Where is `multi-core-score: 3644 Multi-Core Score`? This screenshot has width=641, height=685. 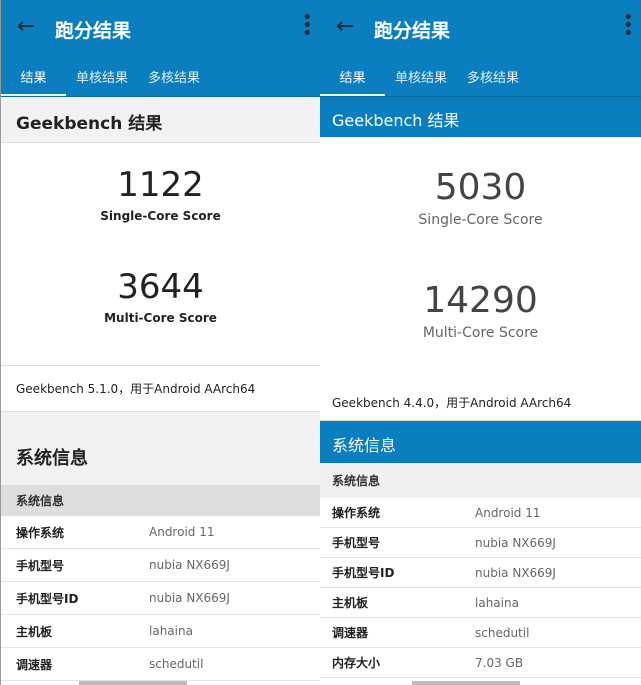
multi-core-score: 3644 Multi-Core Score is located at coordinates (160, 296).